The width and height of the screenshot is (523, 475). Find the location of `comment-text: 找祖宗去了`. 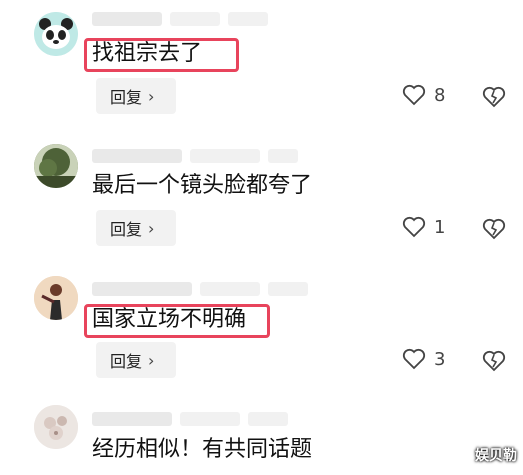

comment-text: 找祖宗去了 is located at coordinates (147, 53).